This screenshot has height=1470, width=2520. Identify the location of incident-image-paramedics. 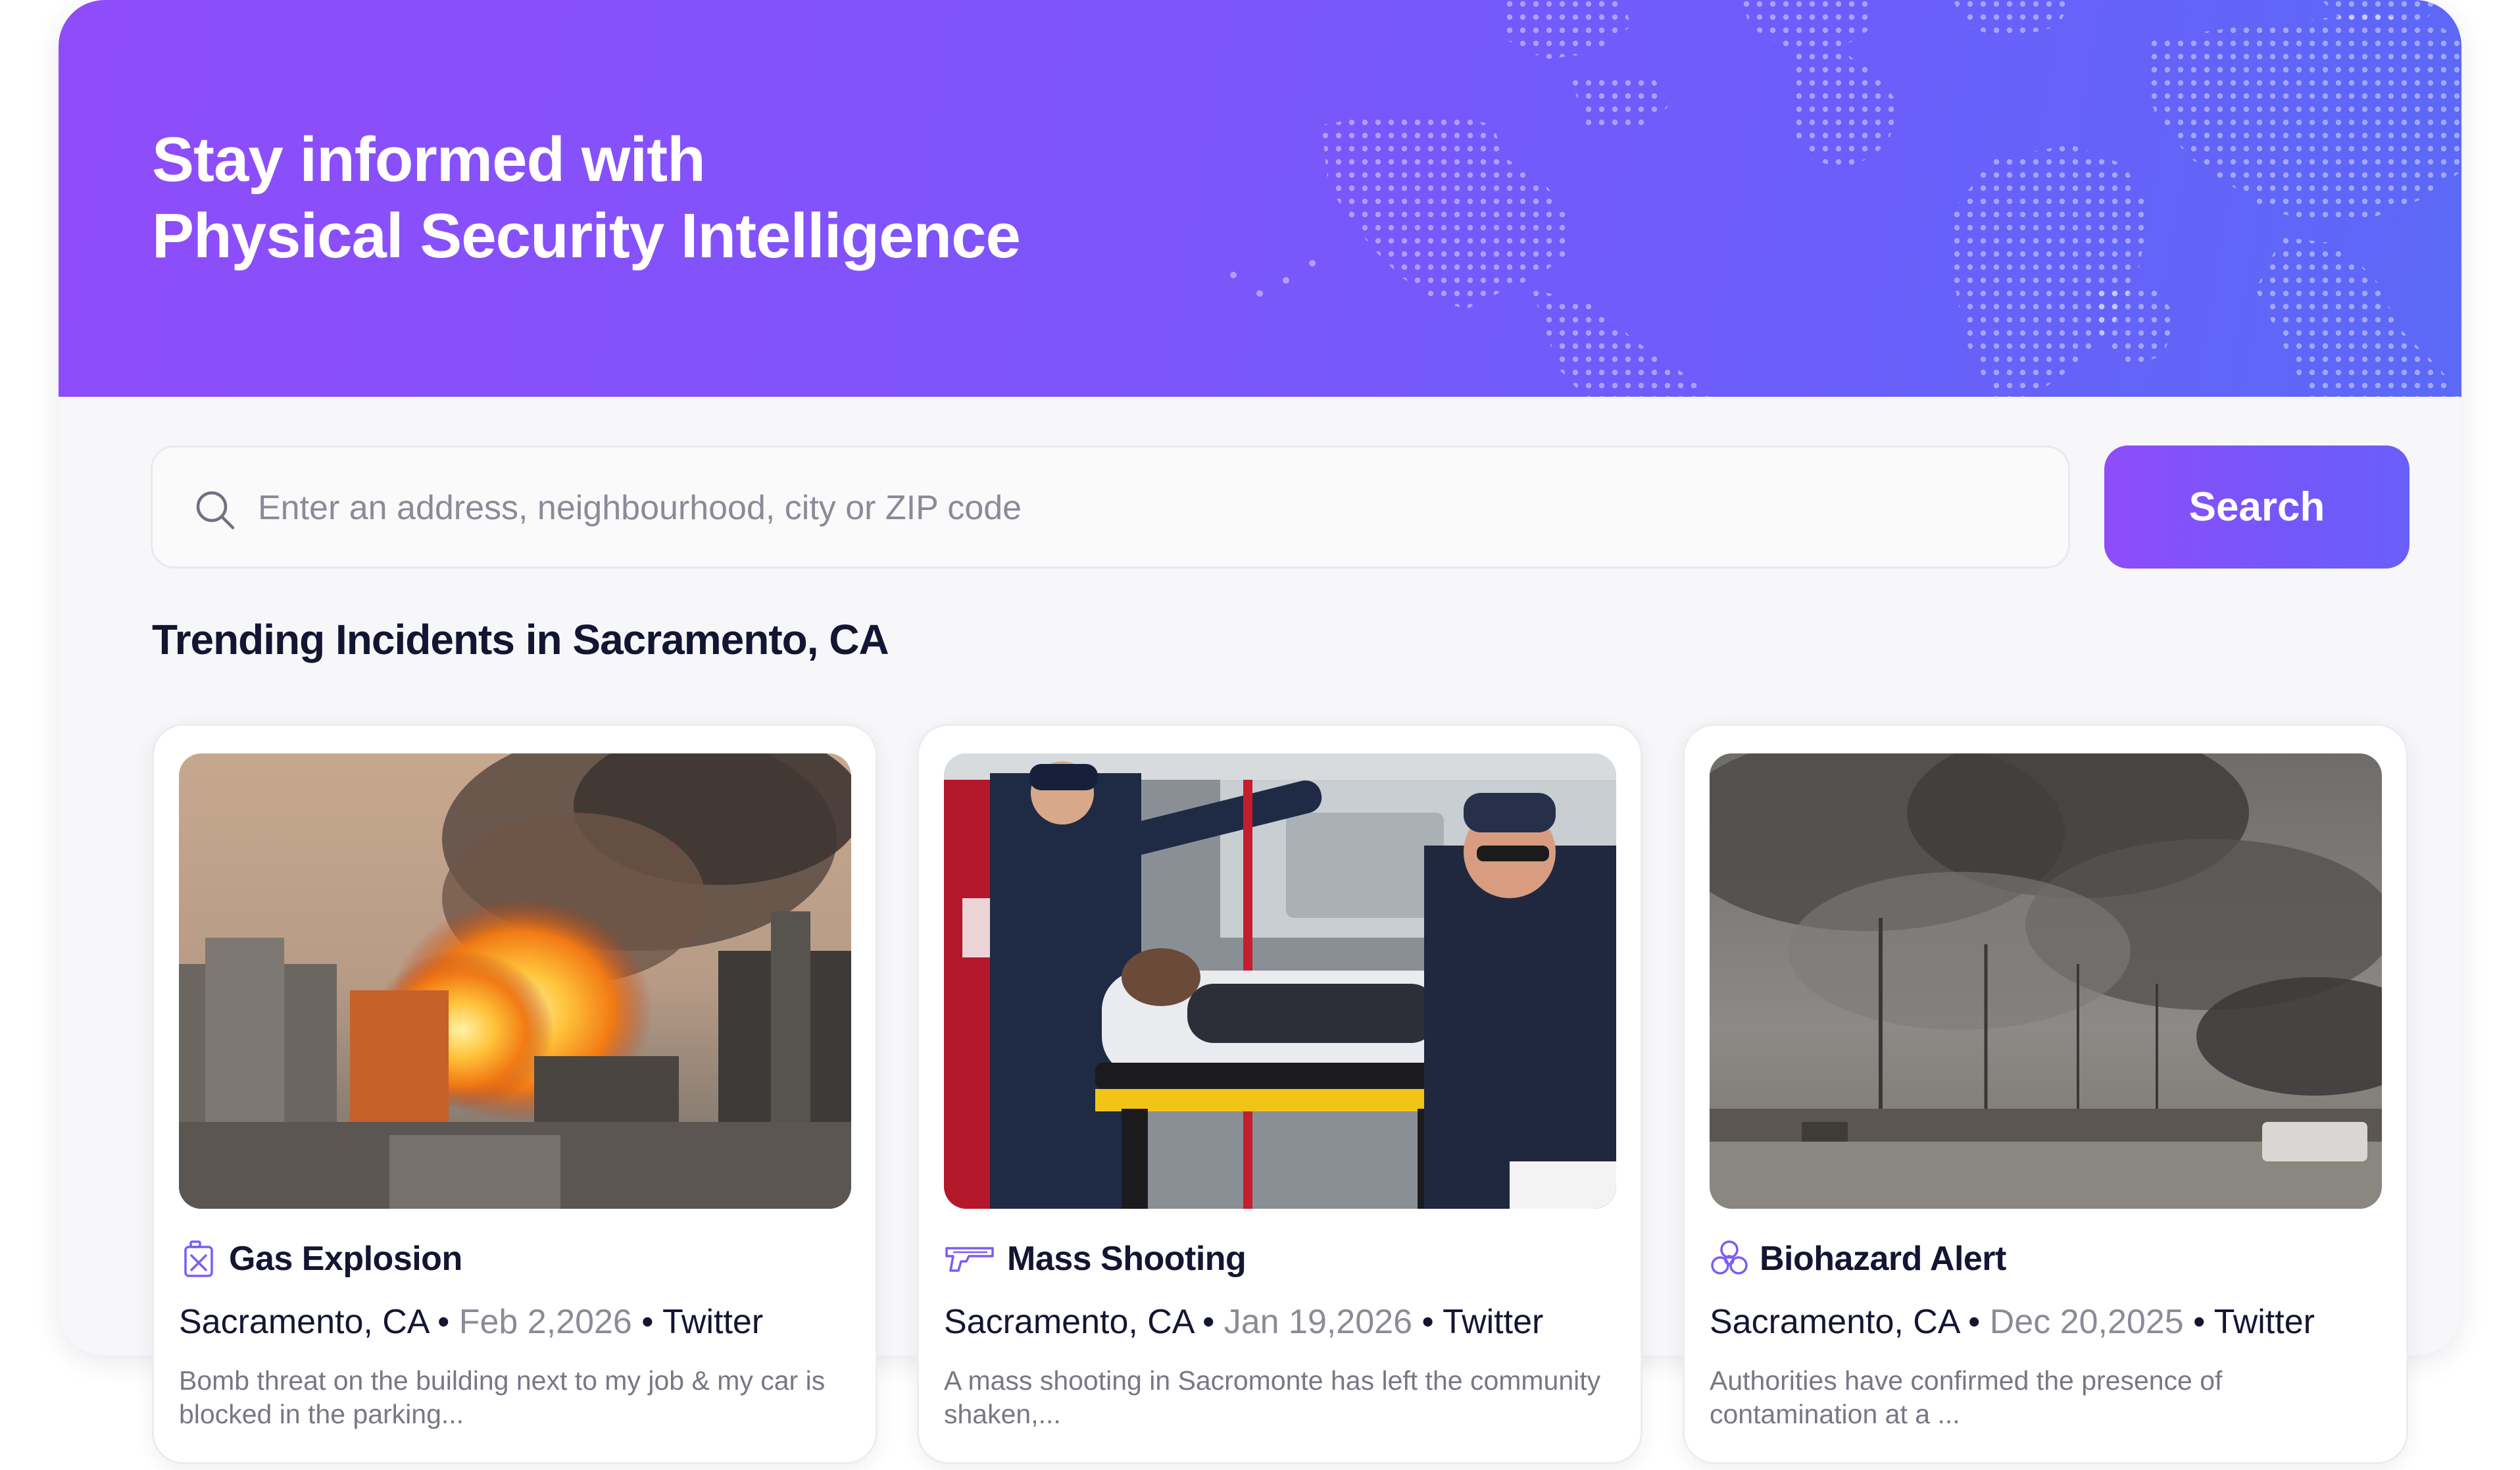
(1280, 981).